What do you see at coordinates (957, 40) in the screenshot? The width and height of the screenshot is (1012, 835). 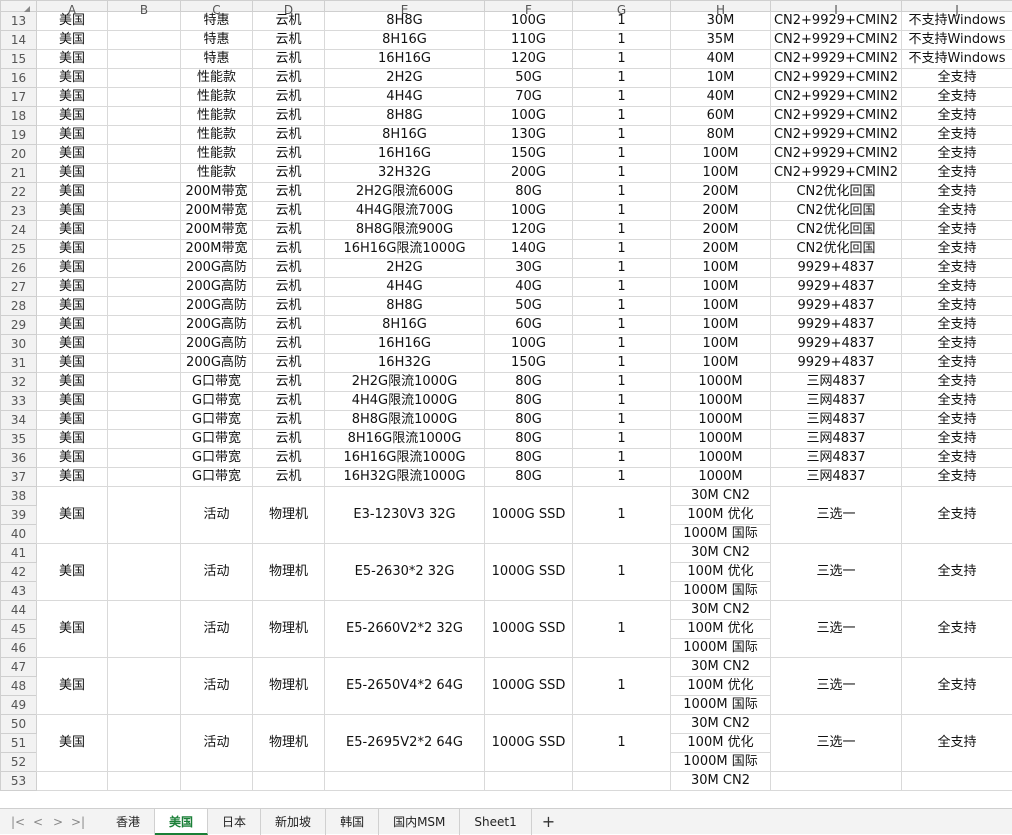 I see `cell-J: 不支持Windows` at bounding box center [957, 40].